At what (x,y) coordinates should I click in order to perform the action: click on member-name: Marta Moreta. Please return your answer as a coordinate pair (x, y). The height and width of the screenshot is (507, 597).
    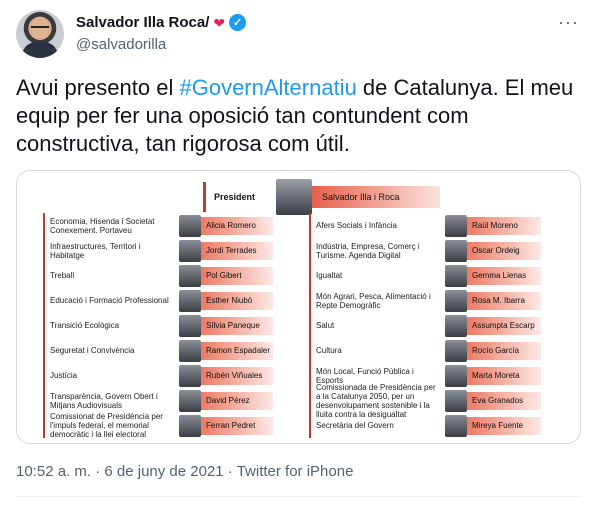
    Looking at the image, I should click on (504, 375).